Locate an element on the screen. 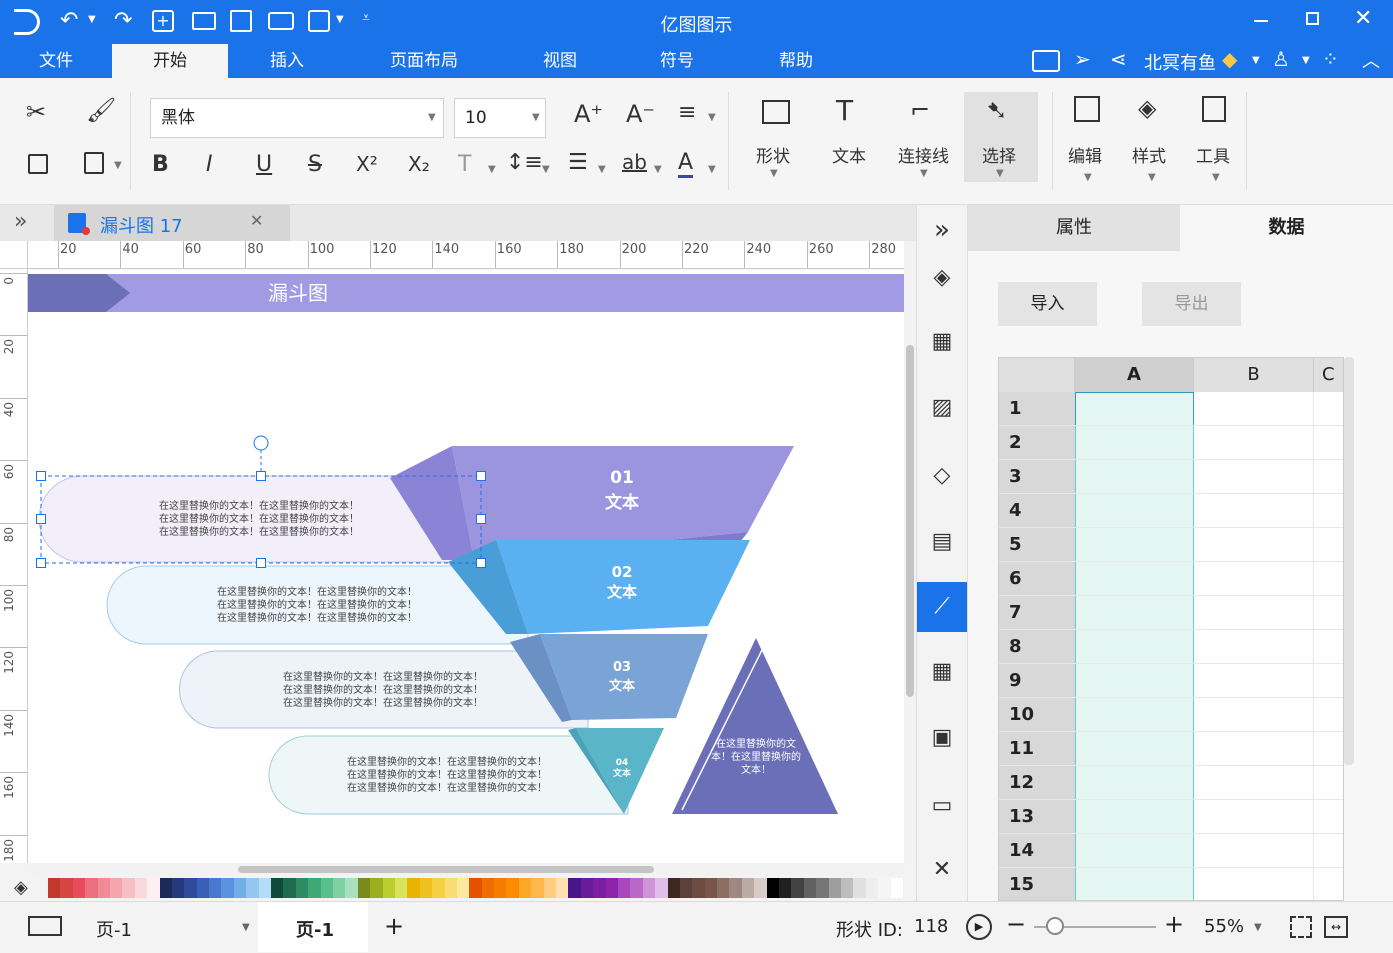 This screenshot has height=953, width=1393. text-tool-icon: T is located at coordinates (844, 110).